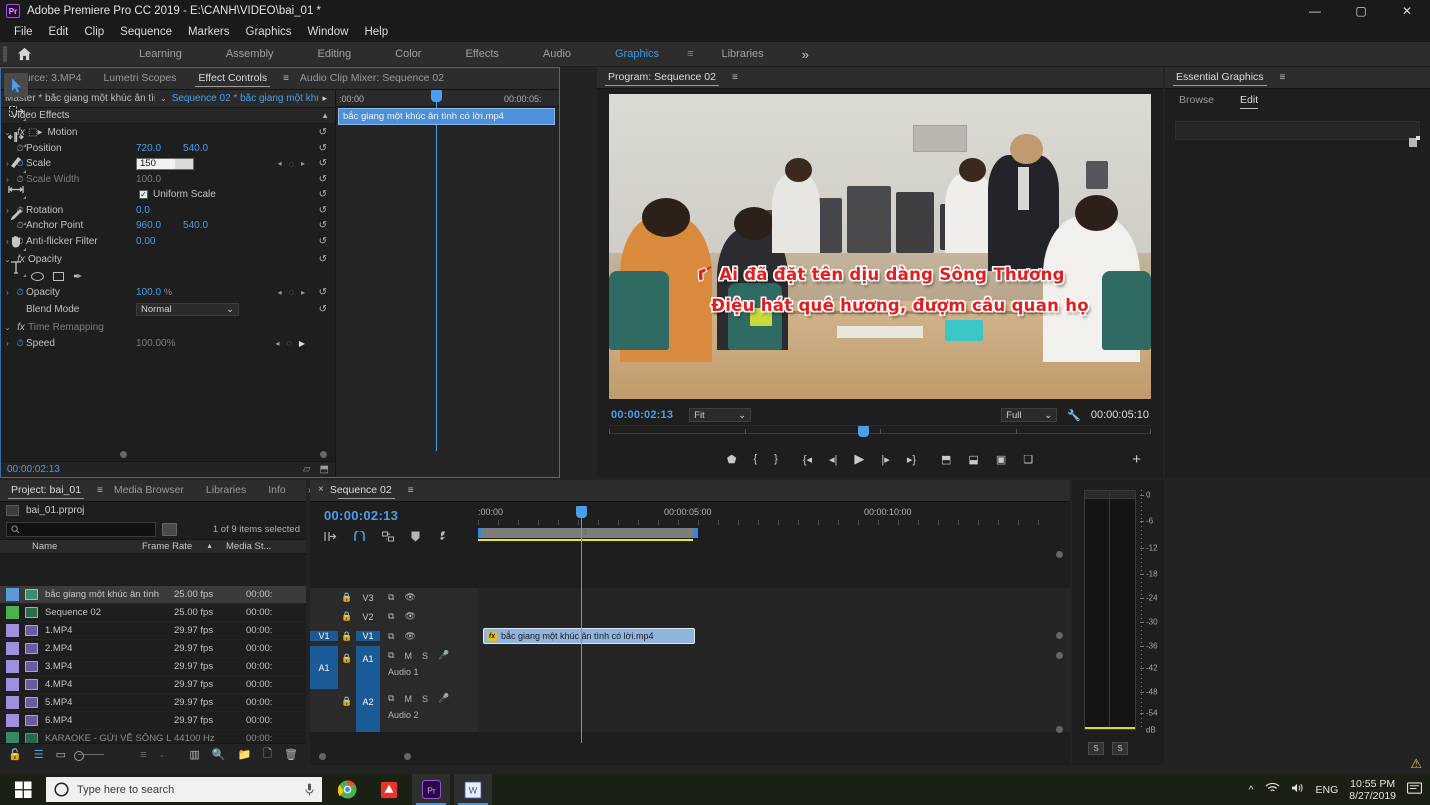 This screenshot has height=805, width=1430. What do you see at coordinates (288, 343) in the screenshot?
I see `add-keyframe-speed-icon: ◌` at bounding box center [288, 343].